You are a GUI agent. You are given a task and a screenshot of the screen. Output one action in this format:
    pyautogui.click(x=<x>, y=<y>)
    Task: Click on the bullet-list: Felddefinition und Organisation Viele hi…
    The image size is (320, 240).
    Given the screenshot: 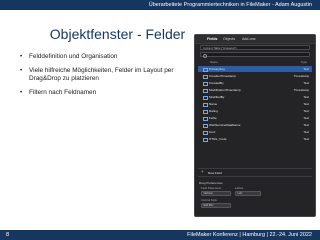 What is the action you would take?
    pyautogui.click(x=106, y=78)
    